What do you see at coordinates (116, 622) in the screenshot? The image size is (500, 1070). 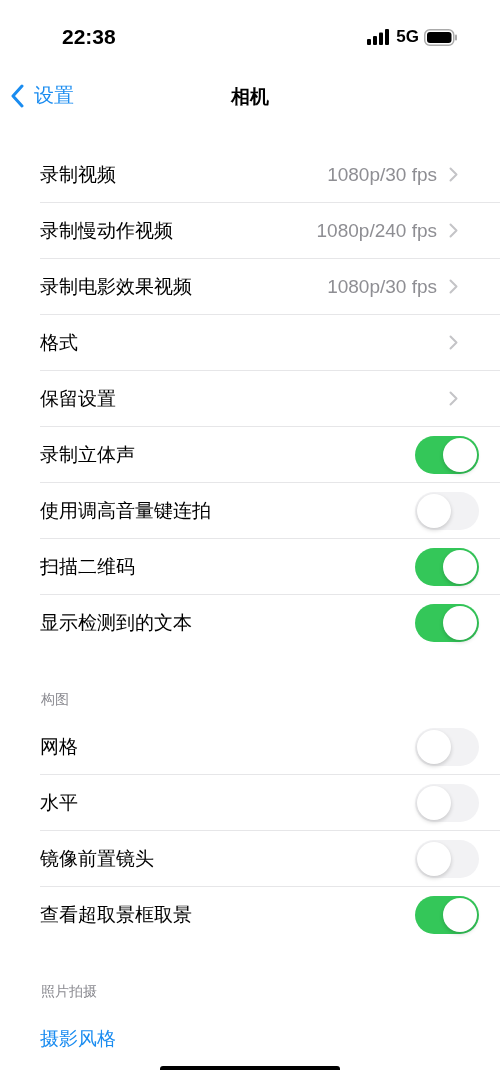 I see `setting-label: 显示检测到的文本` at bounding box center [116, 622].